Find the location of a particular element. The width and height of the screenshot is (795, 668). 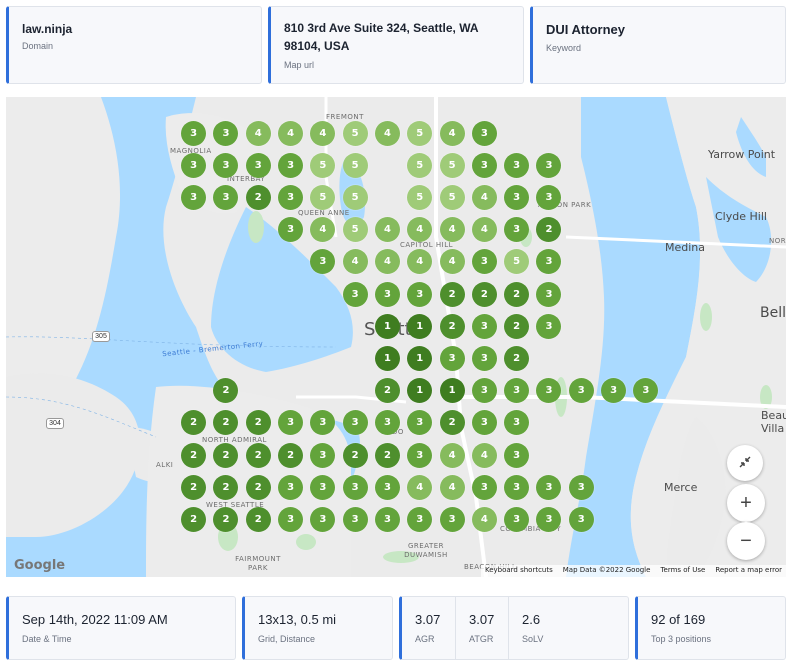

collapse-map-button is located at coordinates (745, 463).